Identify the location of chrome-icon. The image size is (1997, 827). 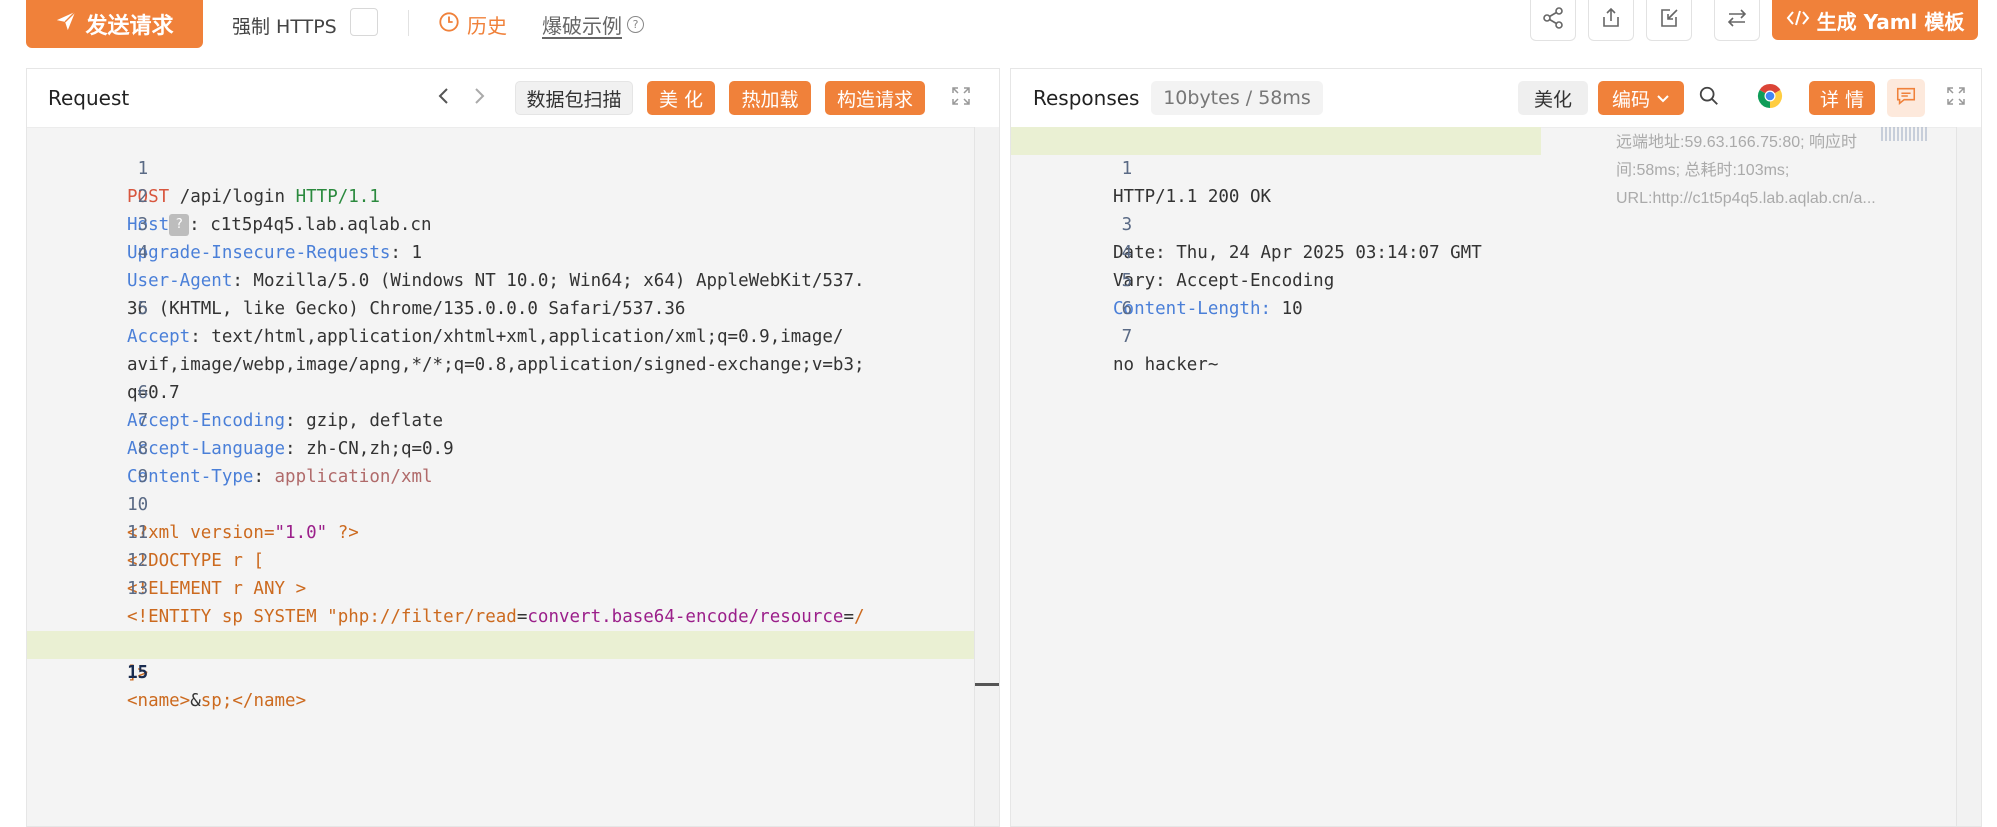
(1770, 98).